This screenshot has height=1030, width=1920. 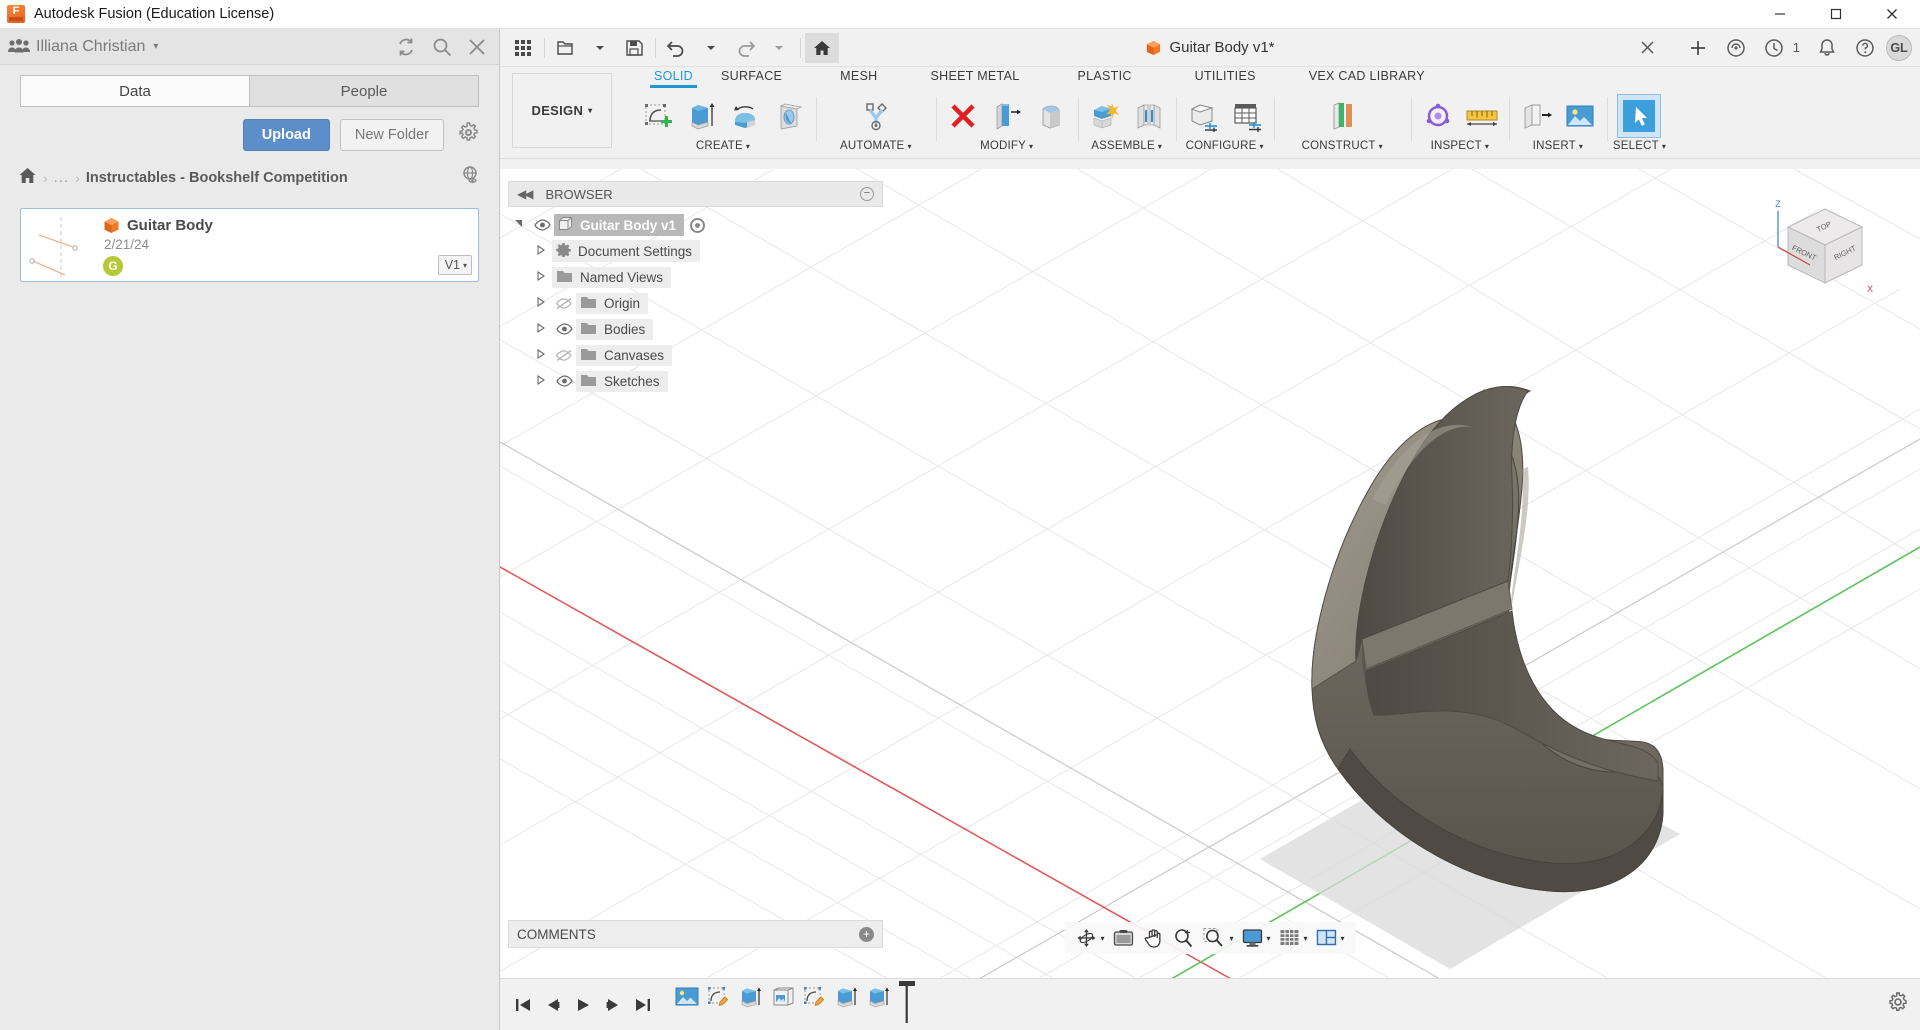 What do you see at coordinates (583, 1005) in the screenshot?
I see `play-icon` at bounding box center [583, 1005].